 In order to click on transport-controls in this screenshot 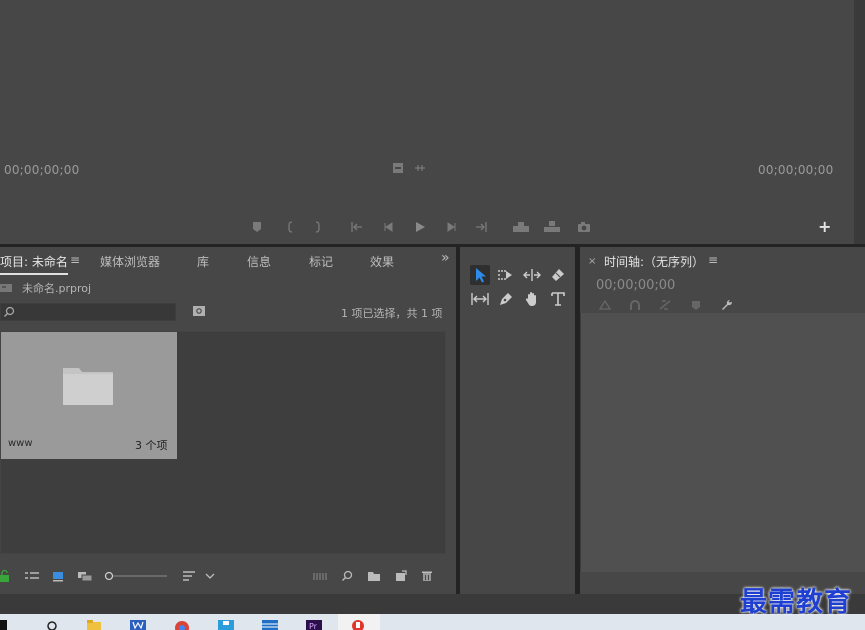, I will do `click(300, 227)`.